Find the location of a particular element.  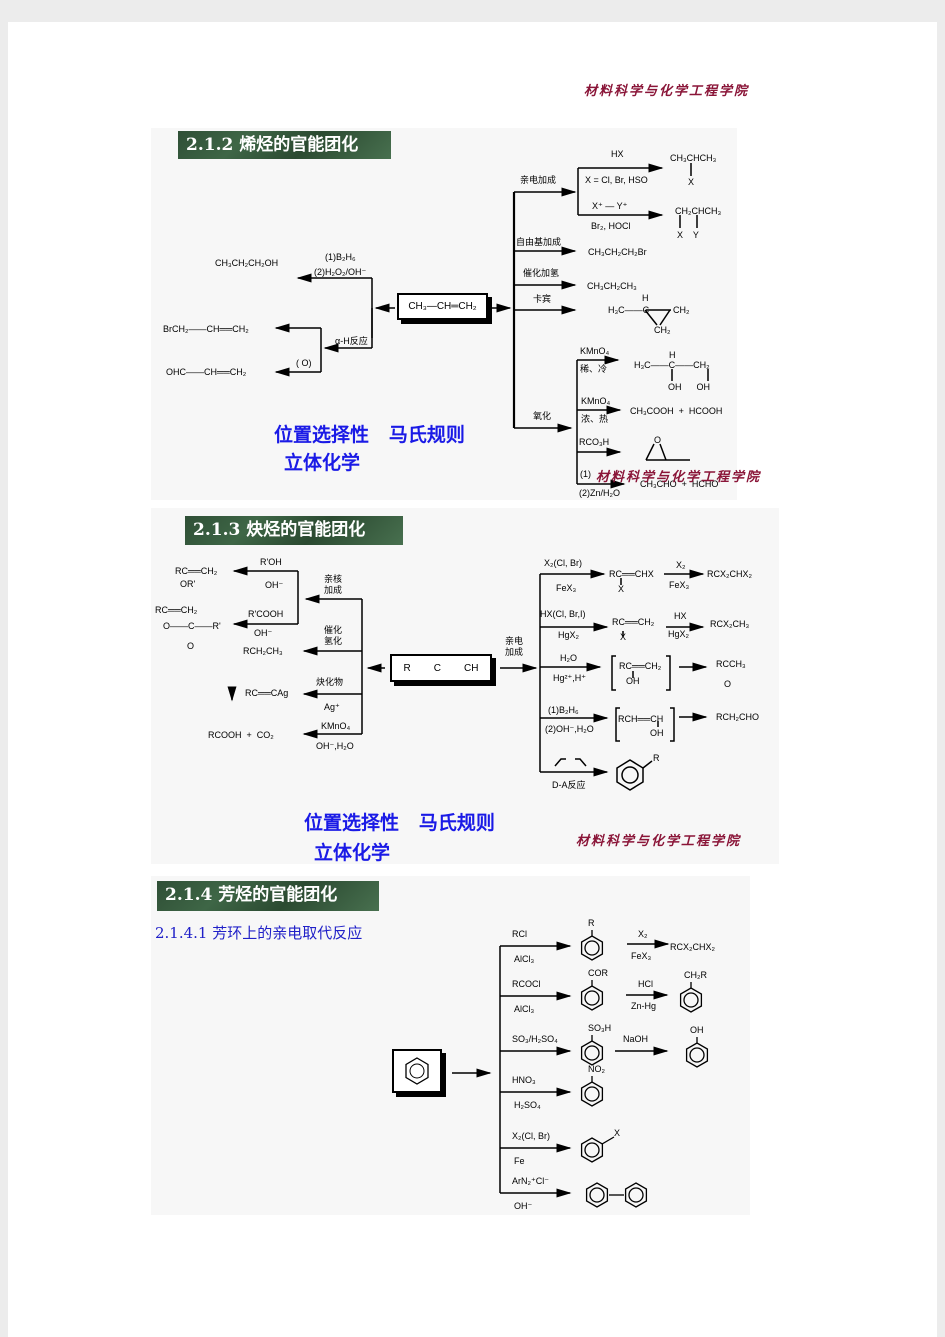

arene-reagent-bottom: OH⁻ is located at coordinates (523, 1206).